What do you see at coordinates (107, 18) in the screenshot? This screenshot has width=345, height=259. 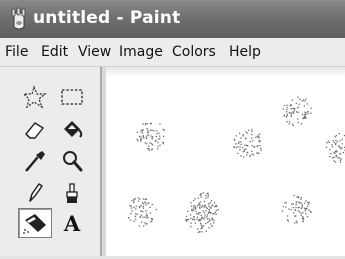 I see `window-title: untitled - Paint` at bounding box center [107, 18].